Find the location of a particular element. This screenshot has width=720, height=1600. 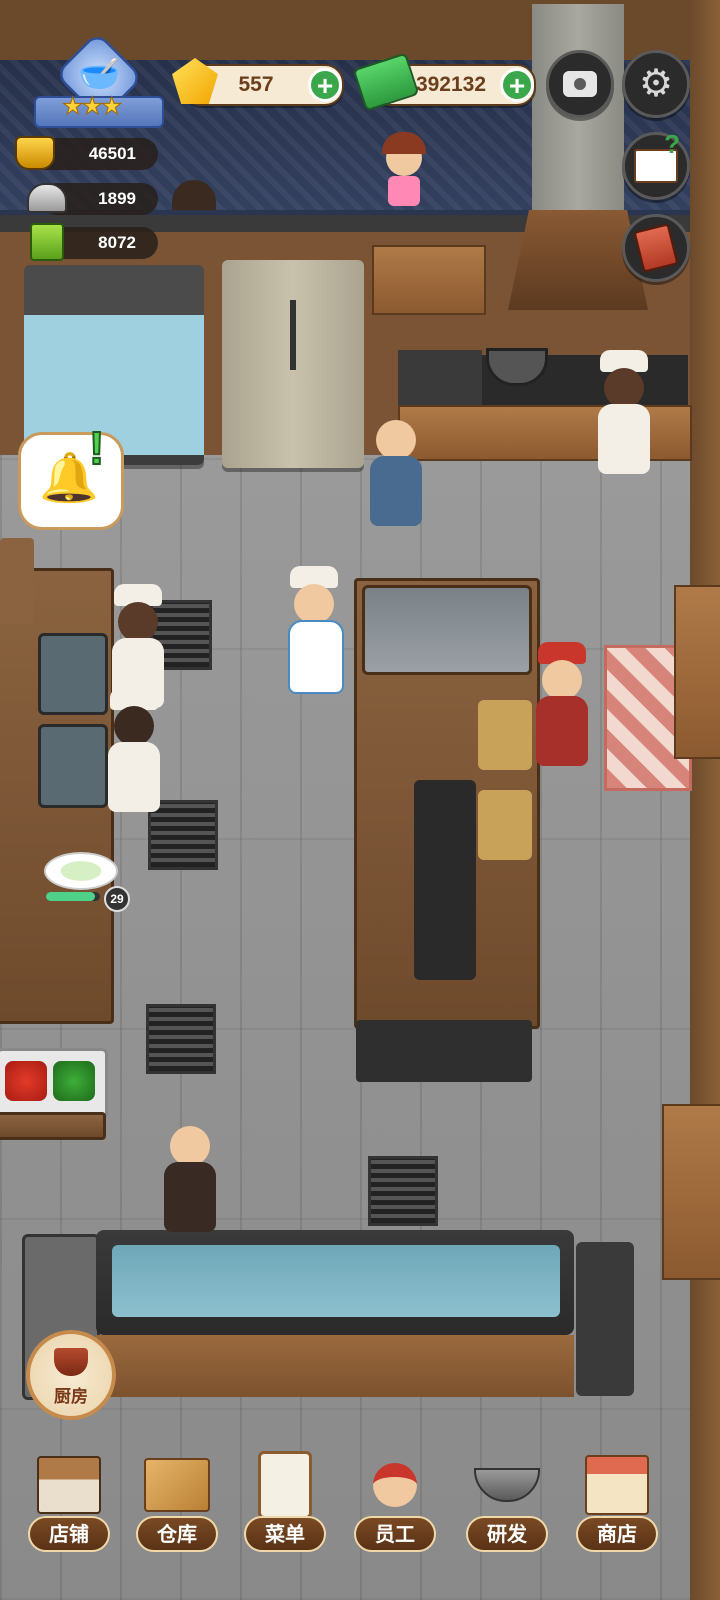

served-value: 1899 is located at coordinates (117, 198).